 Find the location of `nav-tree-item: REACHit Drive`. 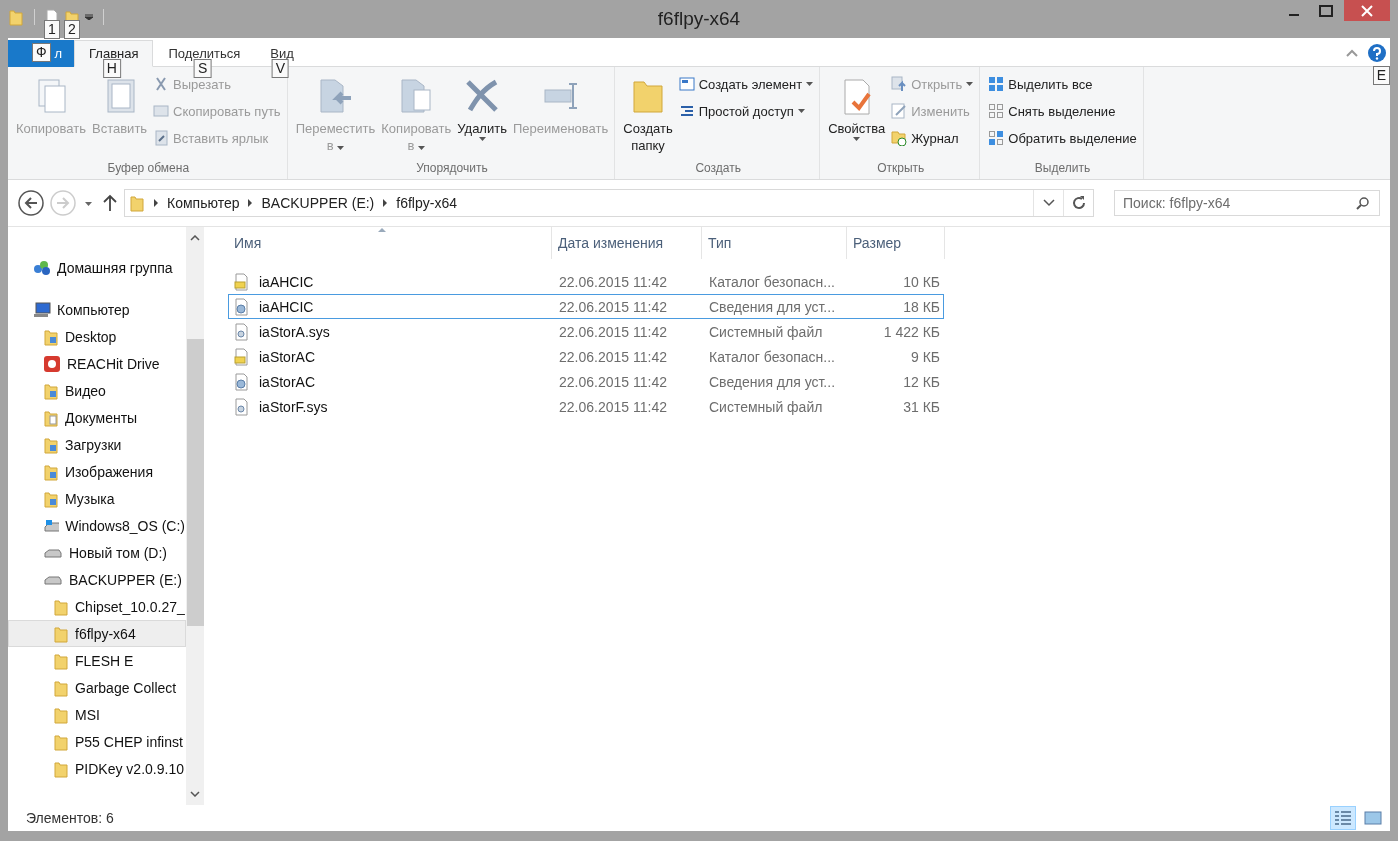

nav-tree-item: REACHit Drive is located at coordinates (97, 363).